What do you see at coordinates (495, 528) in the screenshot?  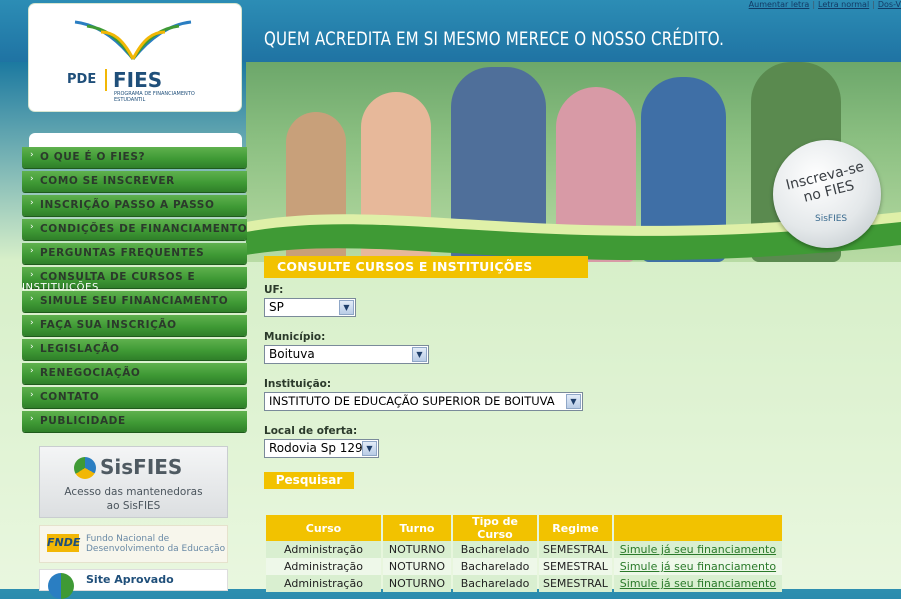 I see `col-tipo: Tipo de Curso` at bounding box center [495, 528].